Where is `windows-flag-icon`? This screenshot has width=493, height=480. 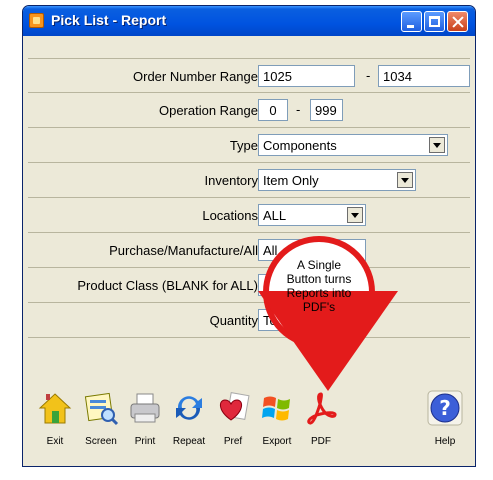 windows-flag-icon is located at coordinates (277, 408).